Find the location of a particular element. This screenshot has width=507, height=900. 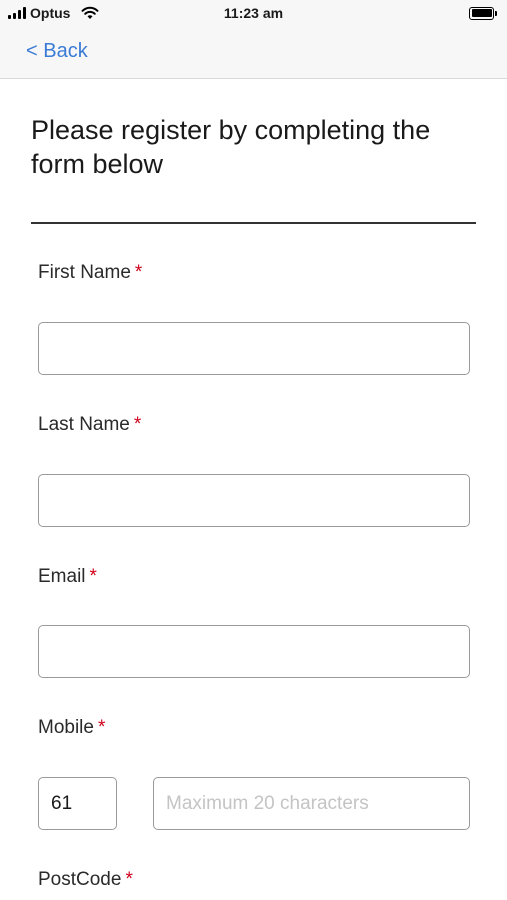

status-bar: Optus 11:23 am is located at coordinates (253, 14).